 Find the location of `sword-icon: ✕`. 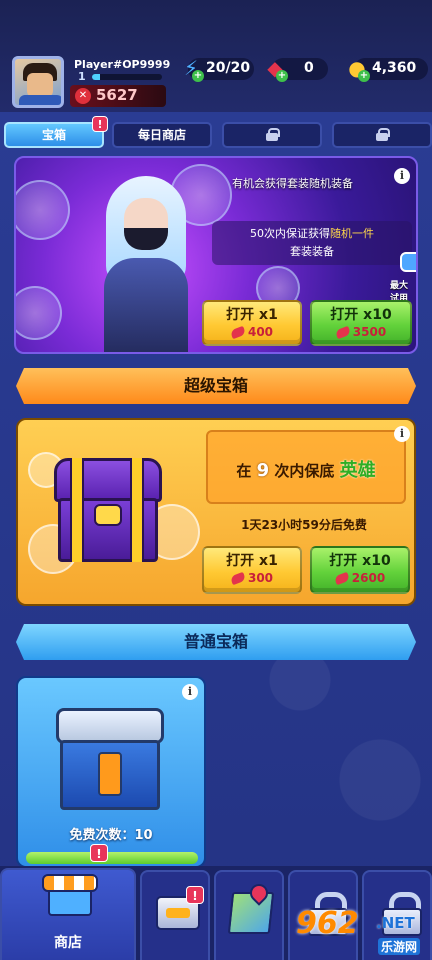

sword-icon: ✕ is located at coordinates (83, 96).